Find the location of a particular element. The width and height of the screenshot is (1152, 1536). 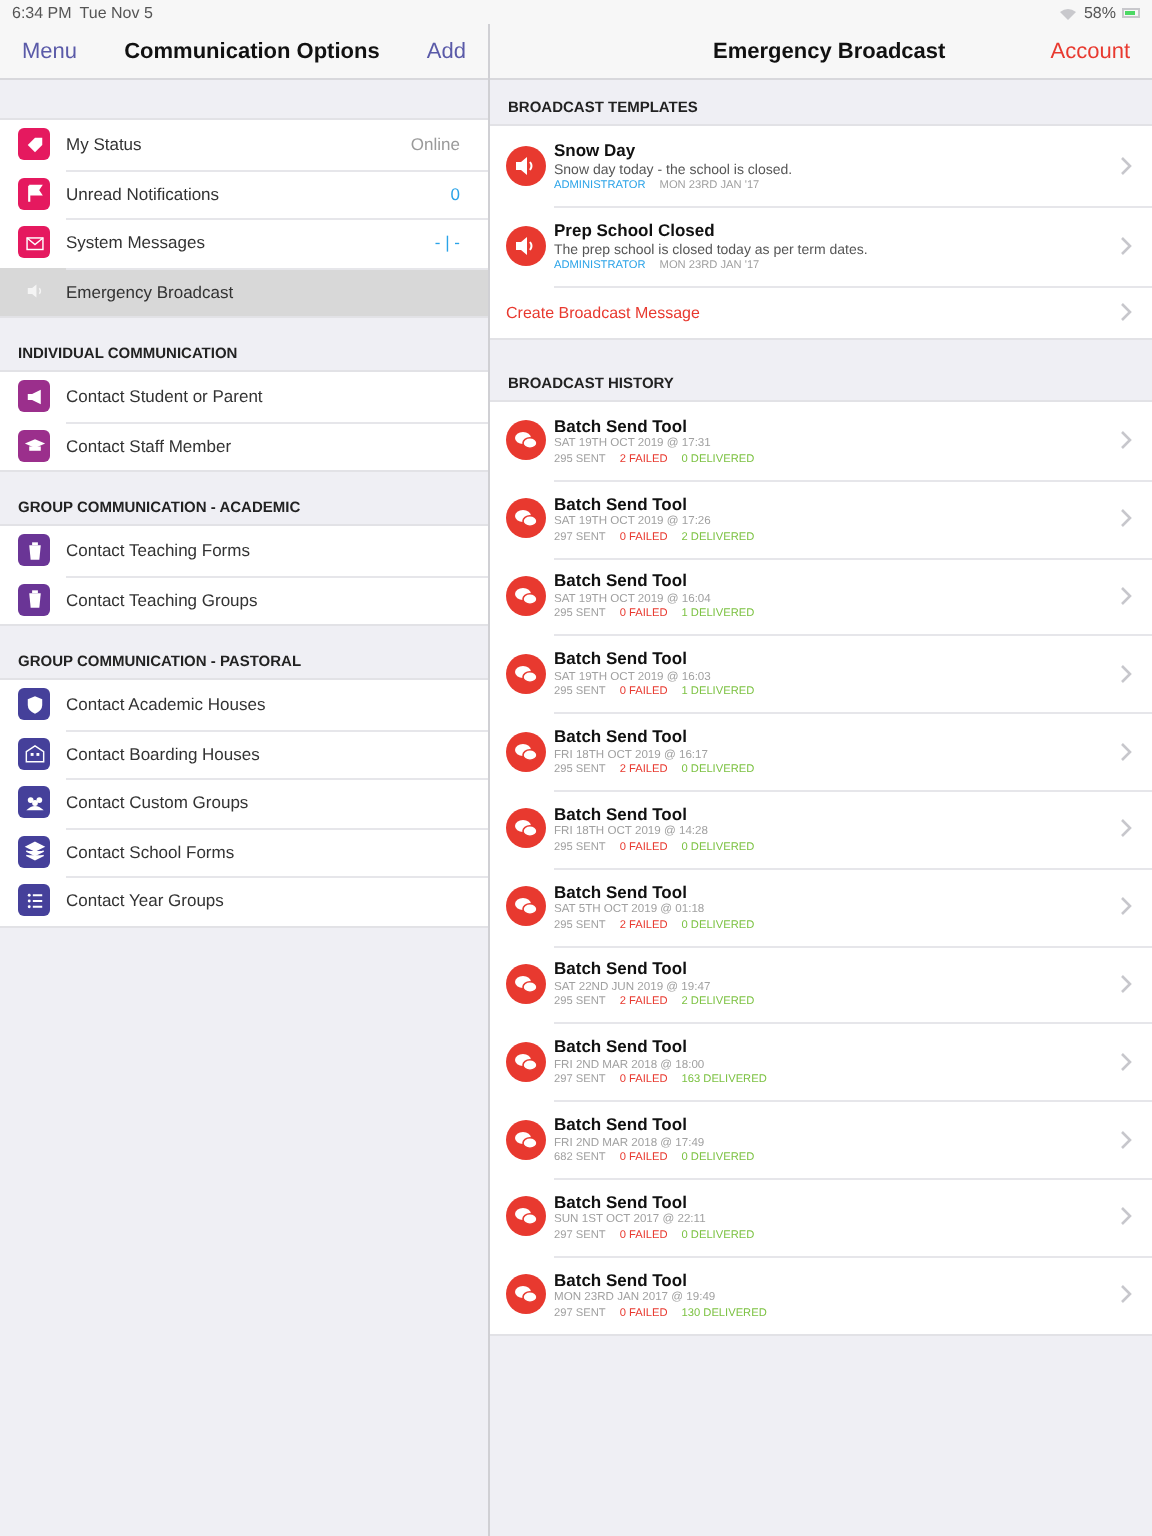

template-title: Snow Day is located at coordinates (596, 150).